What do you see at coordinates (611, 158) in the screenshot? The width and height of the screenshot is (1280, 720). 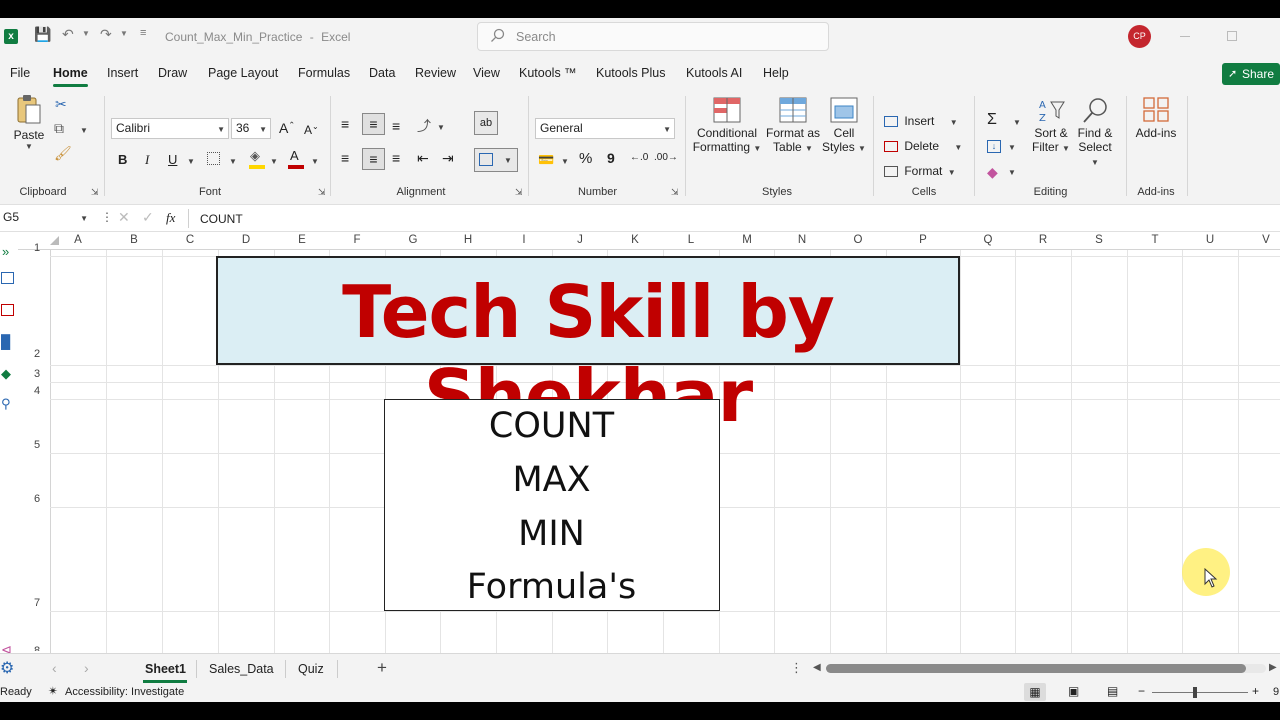 I see `comma-style-button: 9` at bounding box center [611, 158].